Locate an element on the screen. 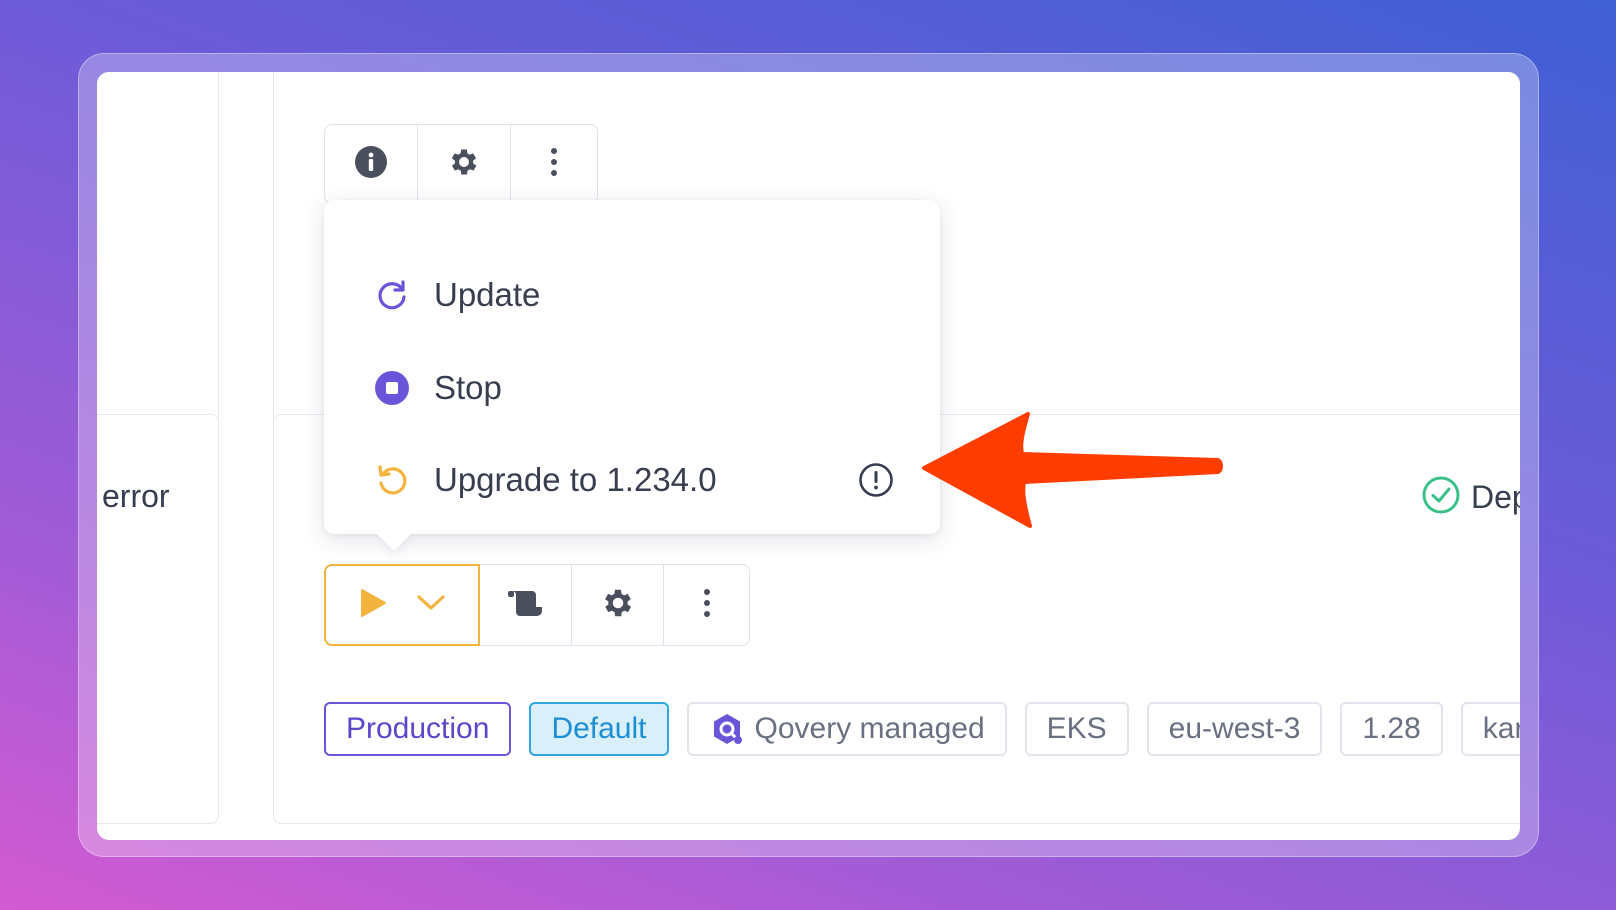  play-icon is located at coordinates (373, 605).